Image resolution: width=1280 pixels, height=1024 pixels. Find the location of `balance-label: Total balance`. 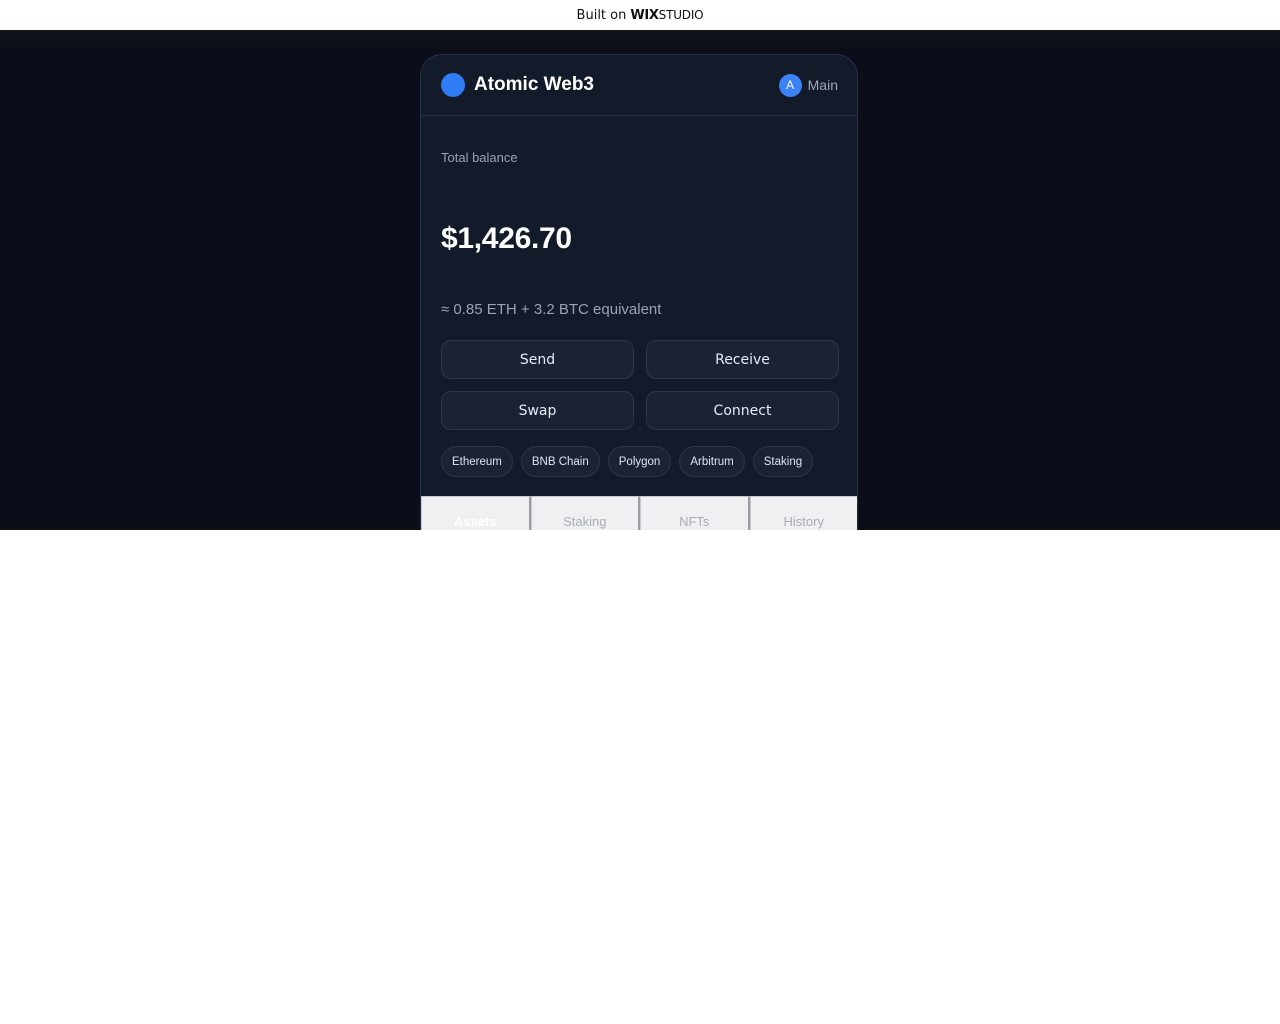

balance-label: Total balance is located at coordinates (479, 157).